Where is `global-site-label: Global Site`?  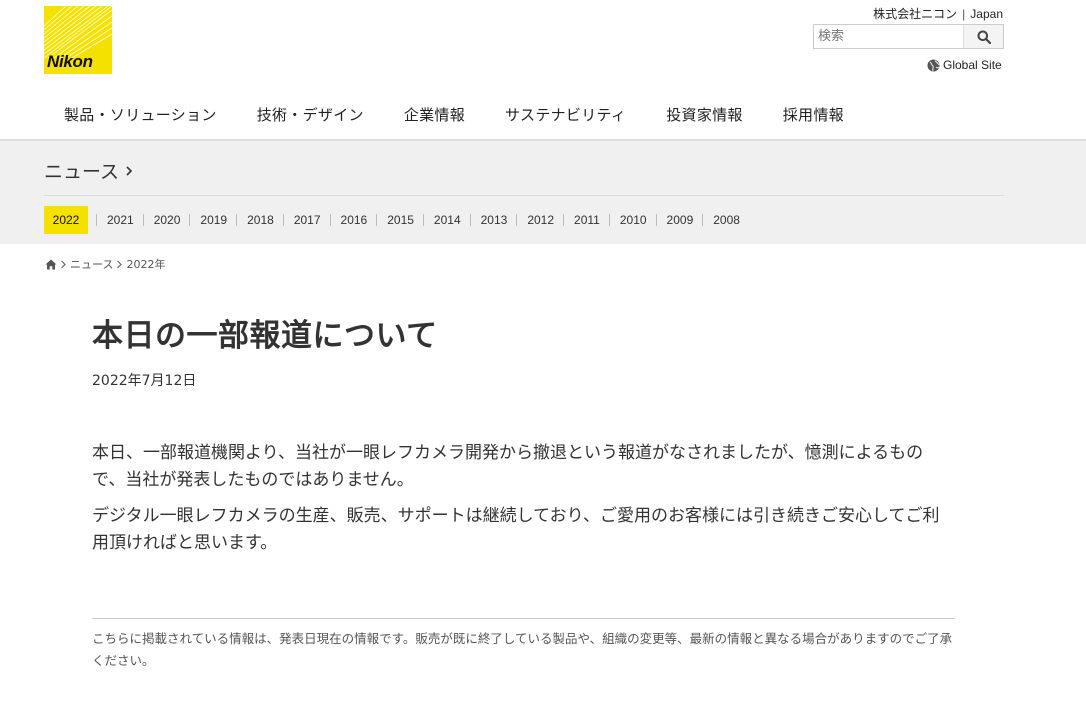 global-site-label: Global Site is located at coordinates (972, 65).